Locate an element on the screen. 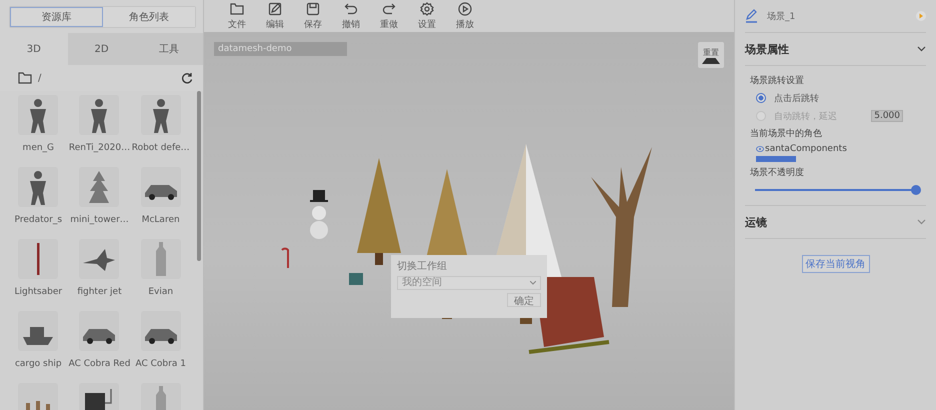 The width and height of the screenshot is (936, 410). asset-item: cargo ship is located at coordinates (38, 345).